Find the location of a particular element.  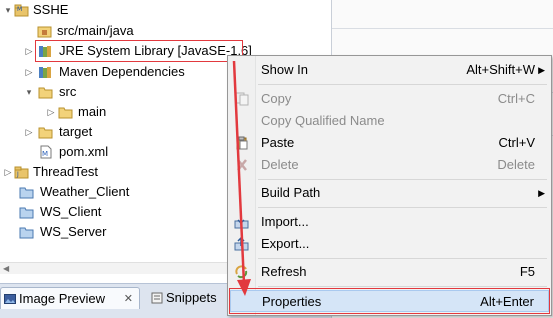

tree-item-label: WS_Client is located at coordinates (71, 211).